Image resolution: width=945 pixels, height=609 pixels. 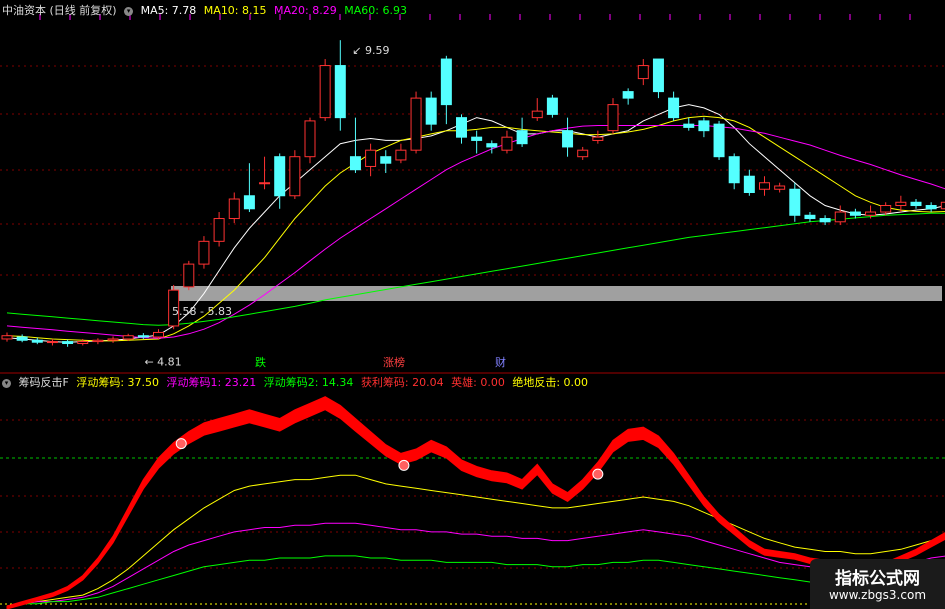 I want to click on high-price-label: ↙ 9.59, so click(x=370, y=50).